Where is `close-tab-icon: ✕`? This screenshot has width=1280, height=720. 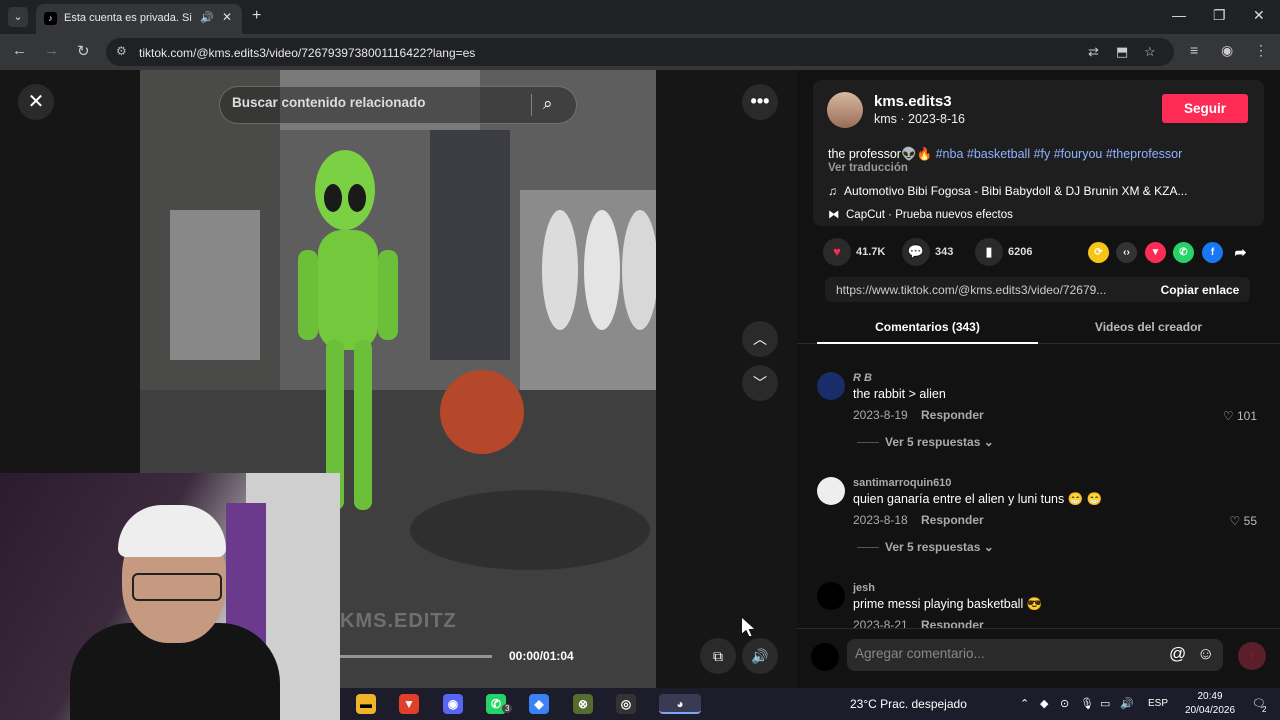
close-tab-icon: ✕ is located at coordinates (227, 17).